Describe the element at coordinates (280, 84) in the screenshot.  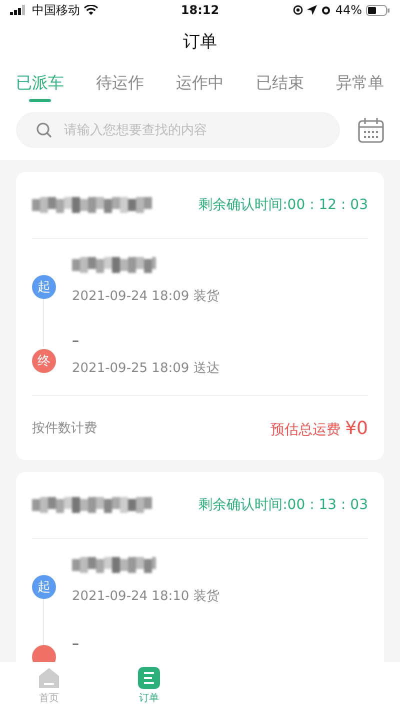
I see `tab: 已结束` at that location.